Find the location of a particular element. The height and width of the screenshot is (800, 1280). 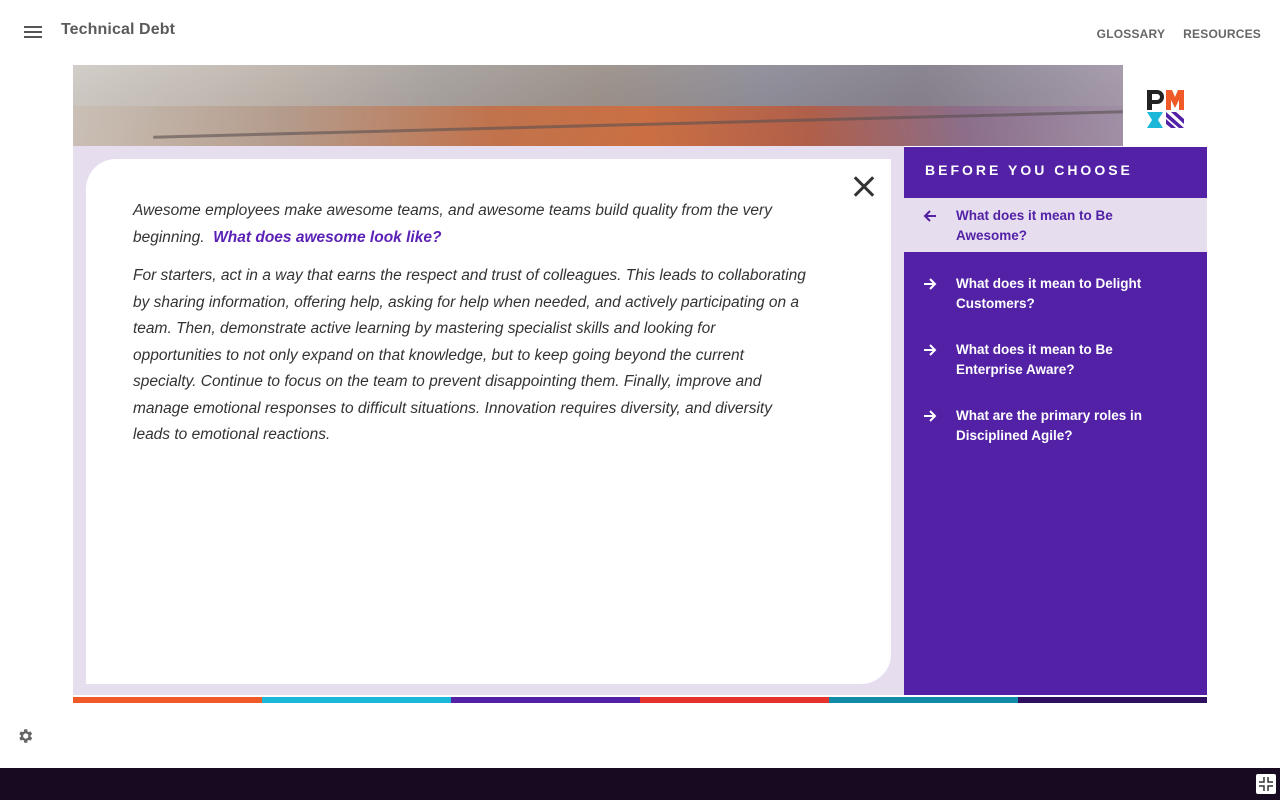

course-title: Technical Debt is located at coordinates (118, 29).